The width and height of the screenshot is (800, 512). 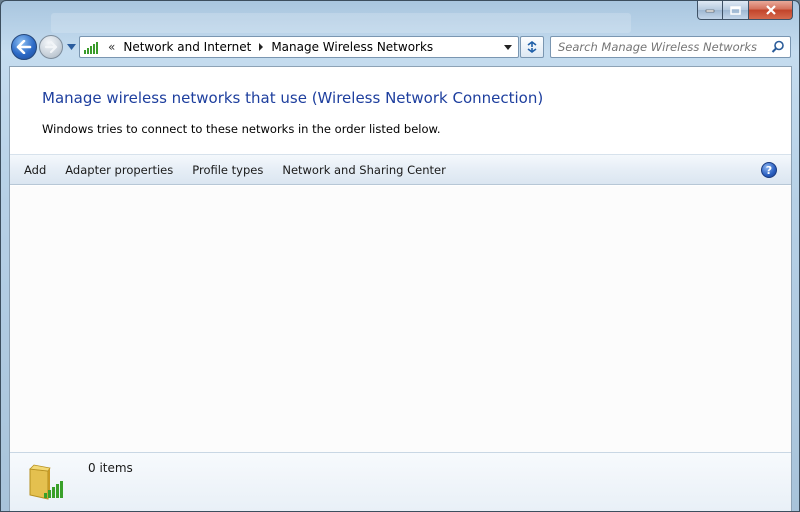 What do you see at coordinates (400, 481) in the screenshot?
I see `details-pane: 0 items` at bounding box center [400, 481].